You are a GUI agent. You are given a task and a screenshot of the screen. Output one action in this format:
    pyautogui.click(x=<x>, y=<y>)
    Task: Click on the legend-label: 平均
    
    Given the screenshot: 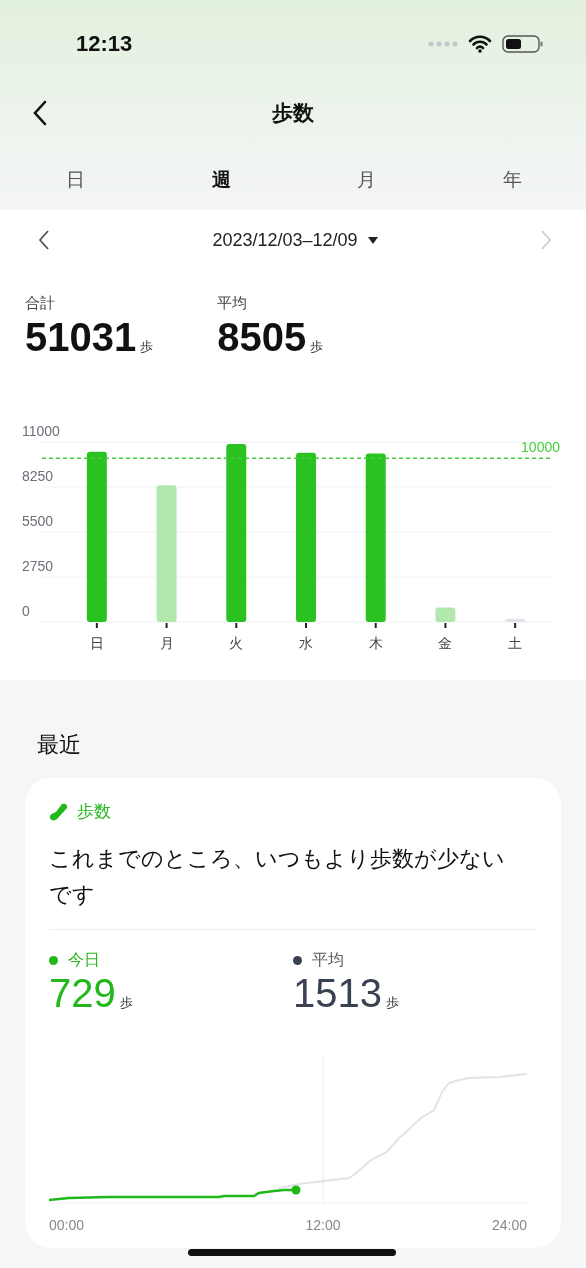 What is the action you would take?
    pyautogui.click(x=328, y=960)
    